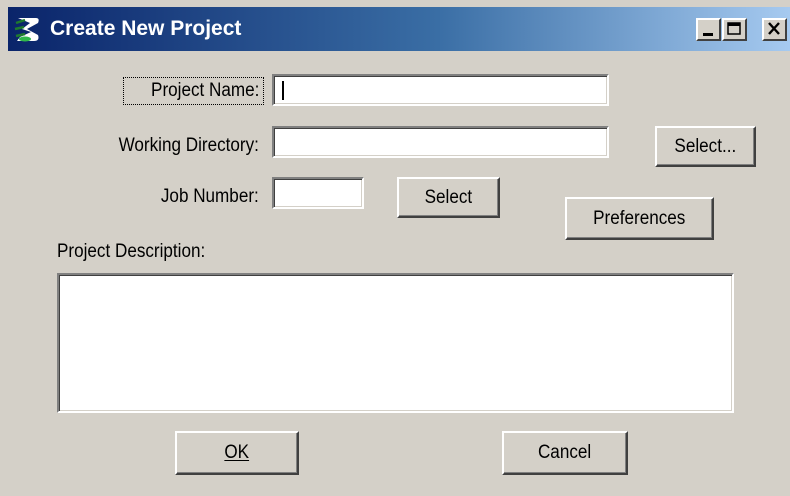 Image resolution: width=790 pixels, height=496 pixels. Describe the element at coordinates (210, 196) in the screenshot. I see `job-number-label: Job Number:` at that location.